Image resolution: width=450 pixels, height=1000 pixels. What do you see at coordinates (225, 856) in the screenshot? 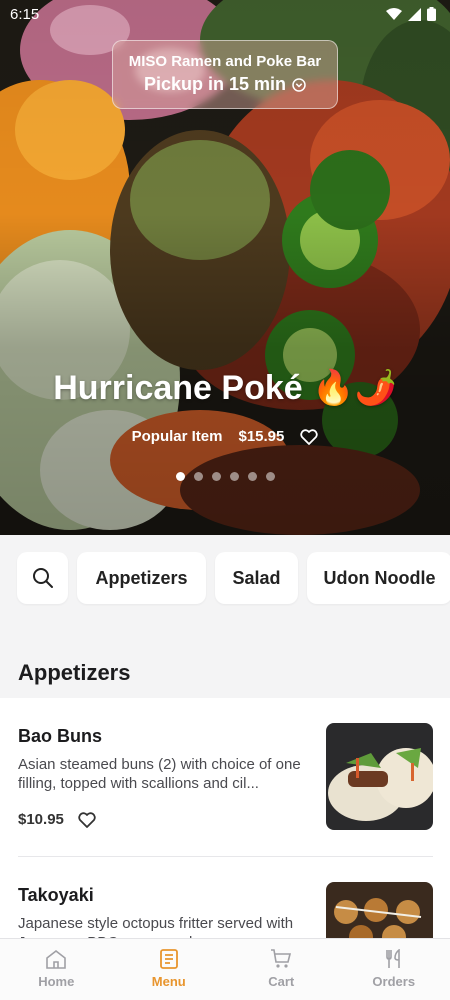
I see `item-divider` at bounding box center [225, 856].